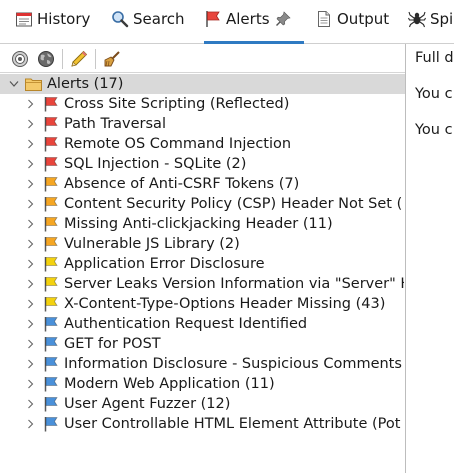 The height and width of the screenshot is (473, 454). Describe the element at coordinates (363, 19) in the screenshot. I see `tab-output-label: Output` at that location.